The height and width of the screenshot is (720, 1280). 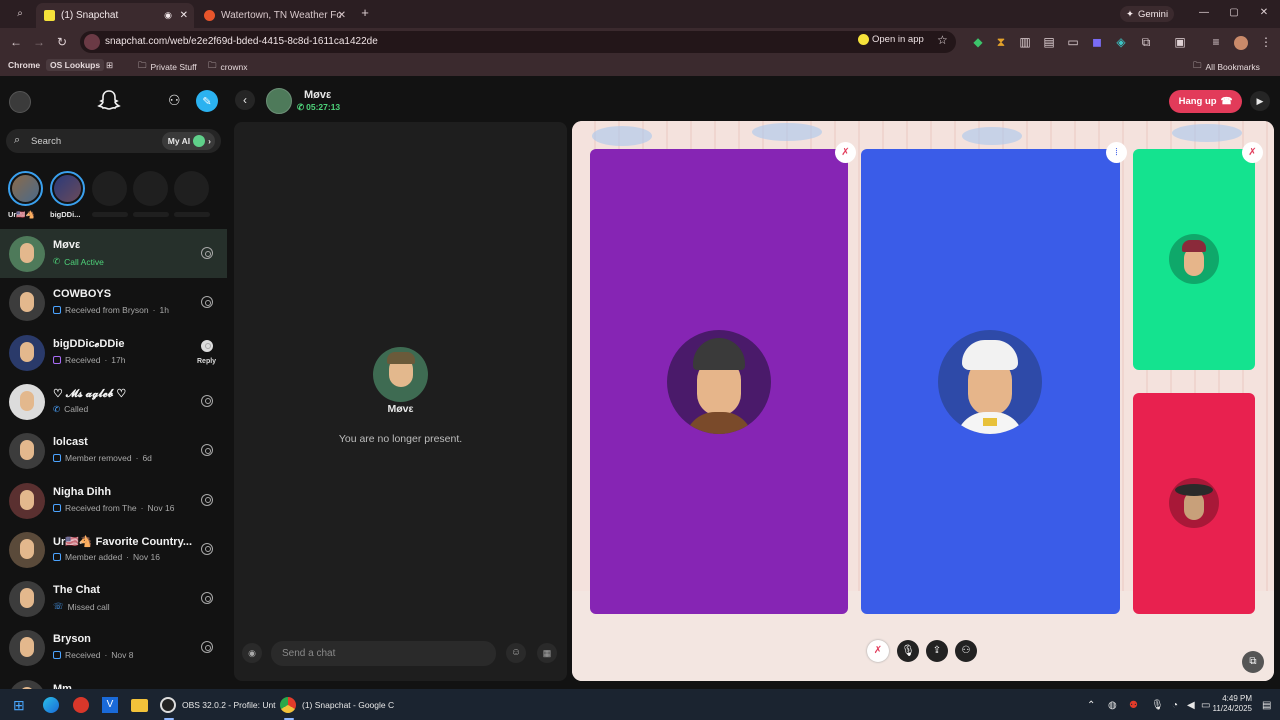 What do you see at coordinates (274, 15) in the screenshot?
I see `tab-weather: Watertown, TN Weather Forecast ✕` at bounding box center [274, 15].